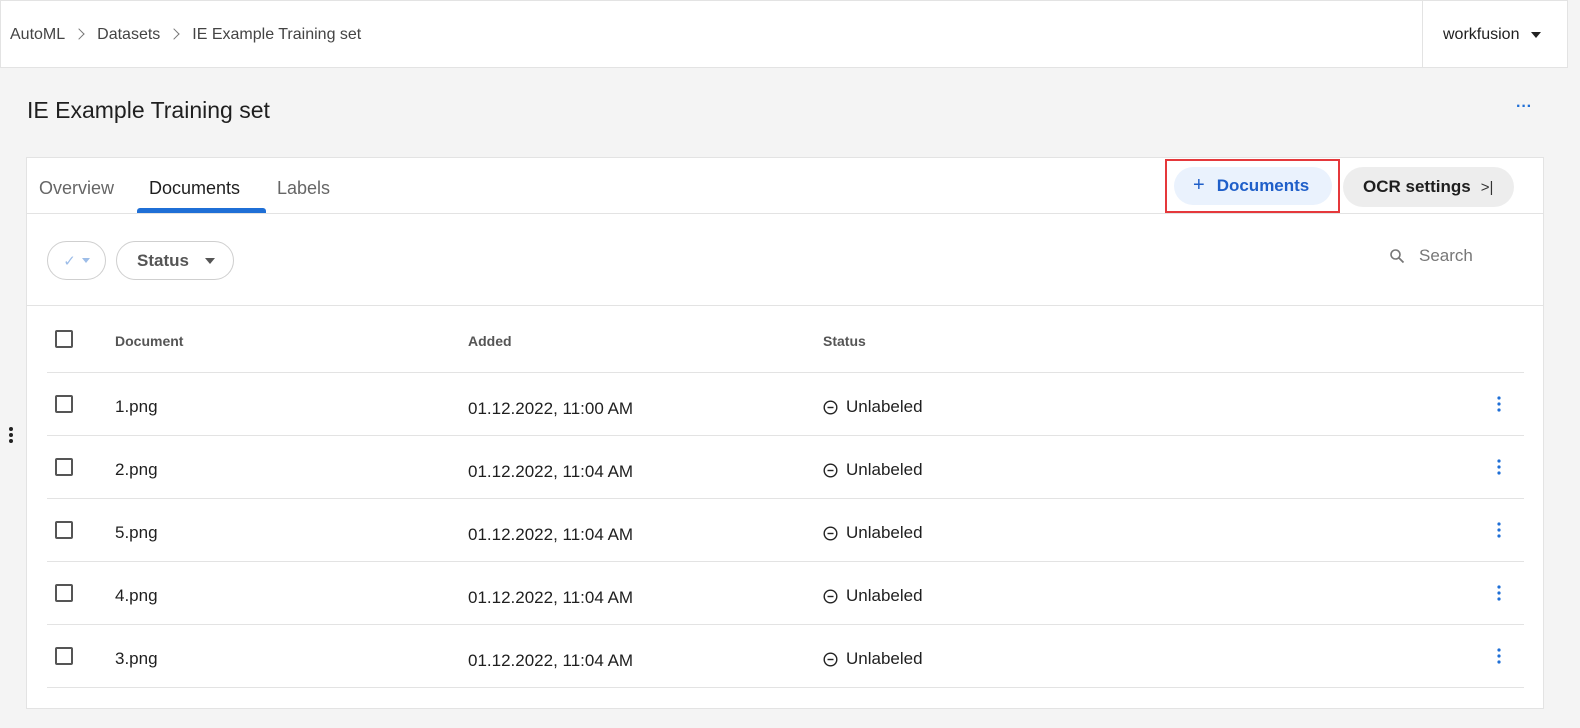 This screenshot has width=1580, height=728. Describe the element at coordinates (136, 470) in the screenshot. I see `document-name: 2.png` at that location.